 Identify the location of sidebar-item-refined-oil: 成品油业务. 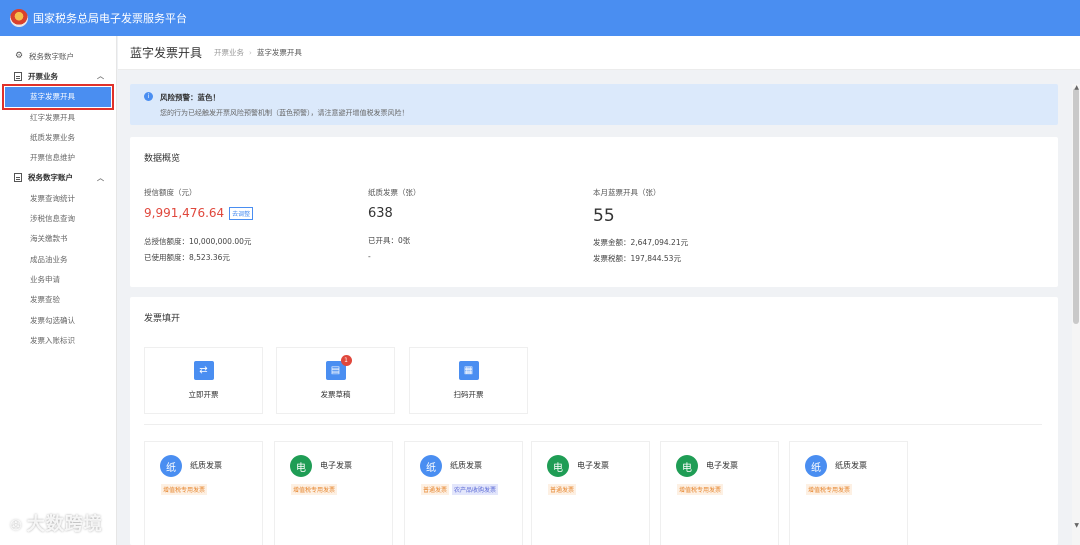
(58, 259).